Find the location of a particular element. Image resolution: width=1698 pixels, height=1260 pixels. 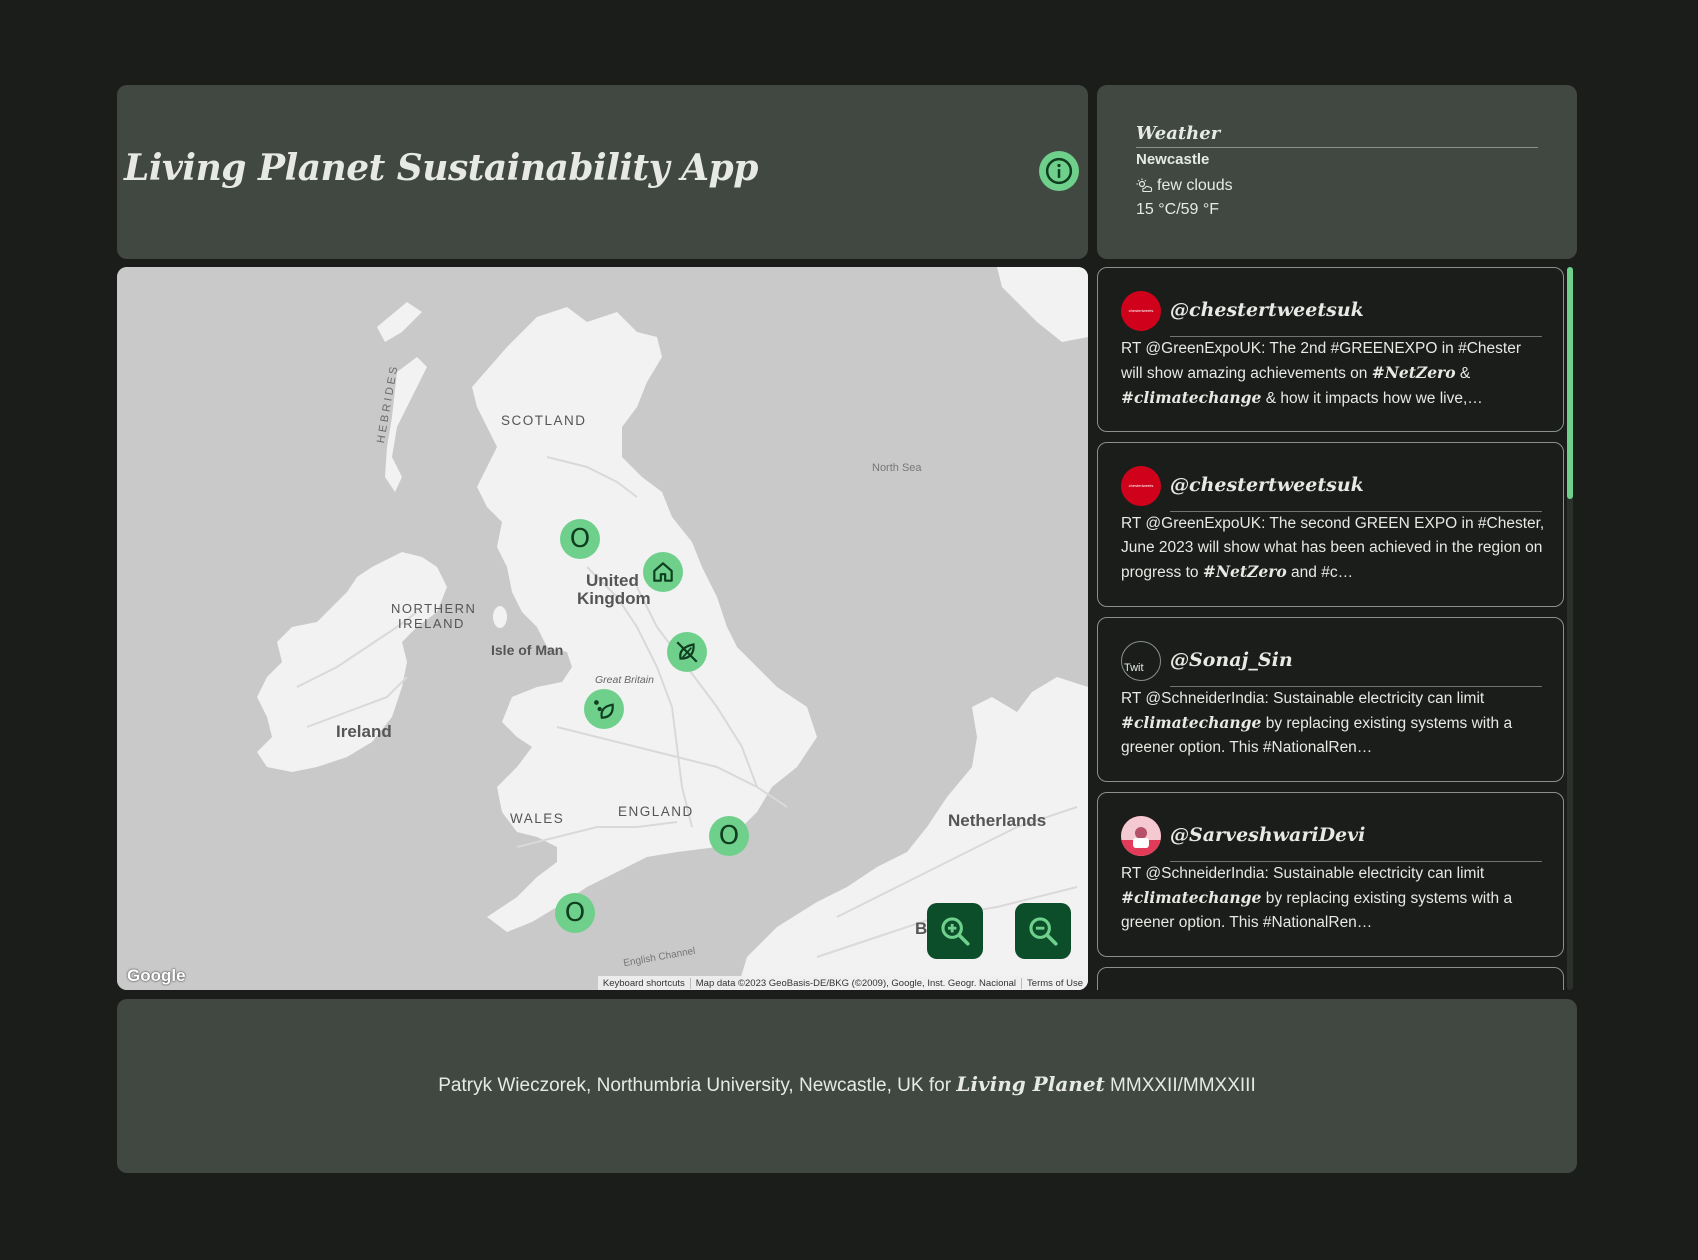

weather-condition: few clouds is located at coordinates (1184, 186).